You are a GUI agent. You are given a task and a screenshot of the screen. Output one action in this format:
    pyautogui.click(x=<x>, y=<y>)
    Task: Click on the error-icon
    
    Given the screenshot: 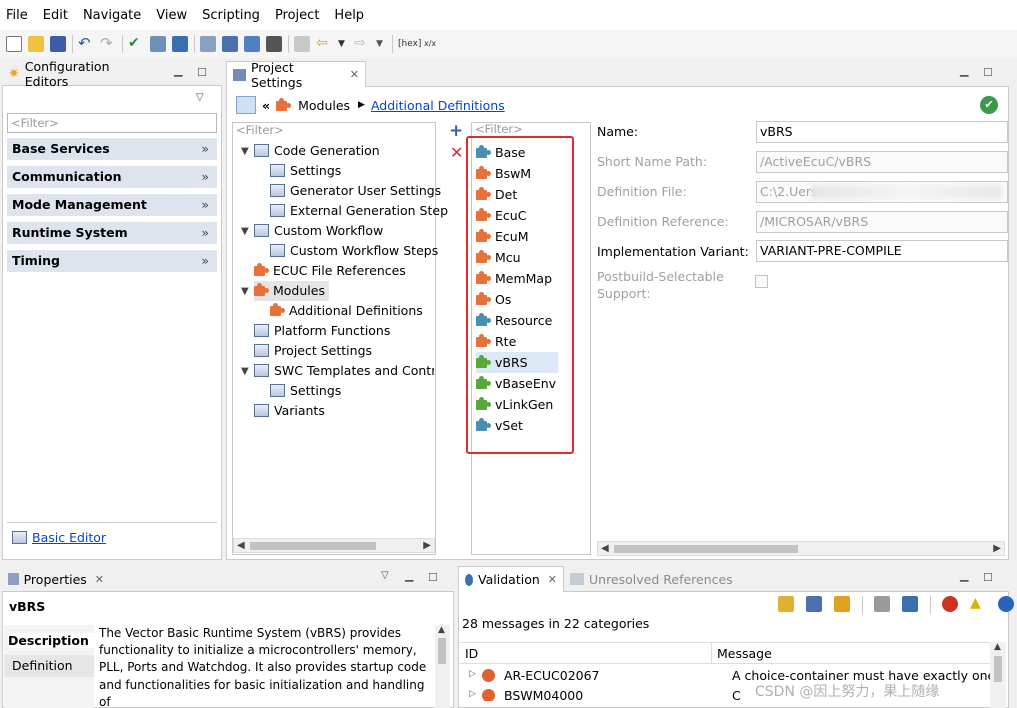 What is the action you would take?
    pyautogui.click(x=950, y=604)
    